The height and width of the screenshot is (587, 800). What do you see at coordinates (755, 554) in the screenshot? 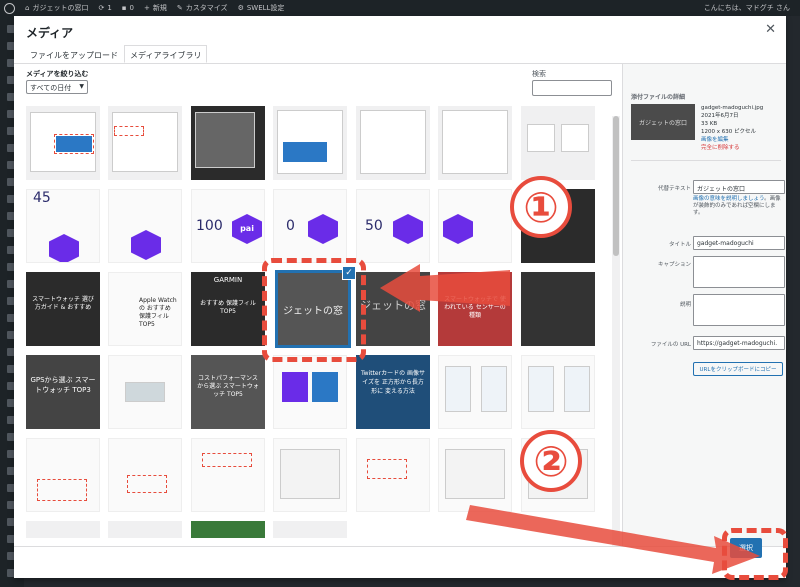
I see `select-button-highlight` at bounding box center [755, 554].